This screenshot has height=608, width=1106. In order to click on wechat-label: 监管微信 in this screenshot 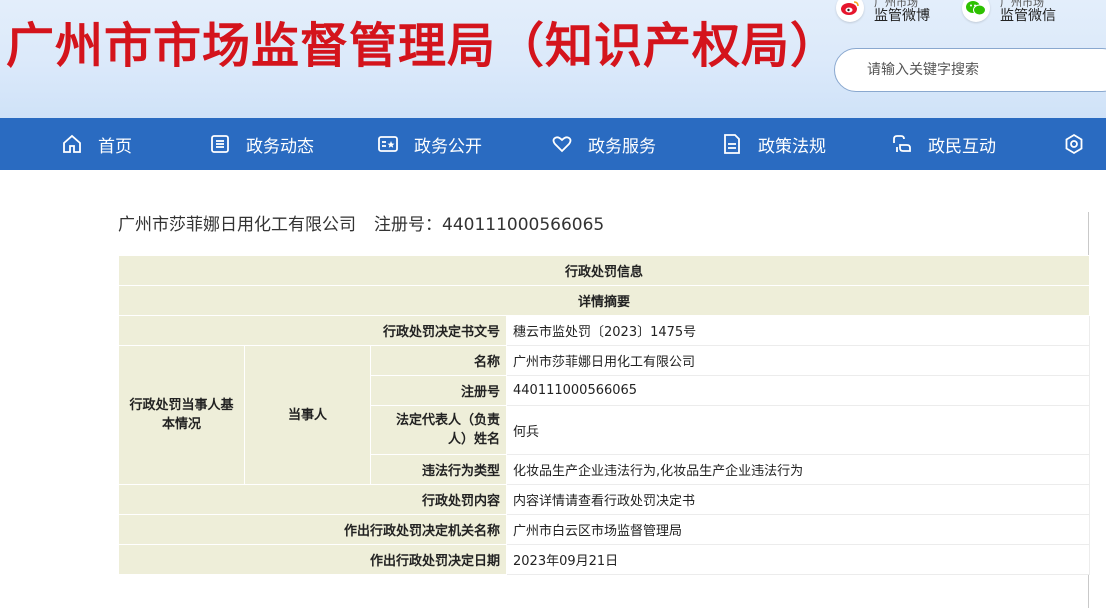, I will do `click(1028, 16)`.